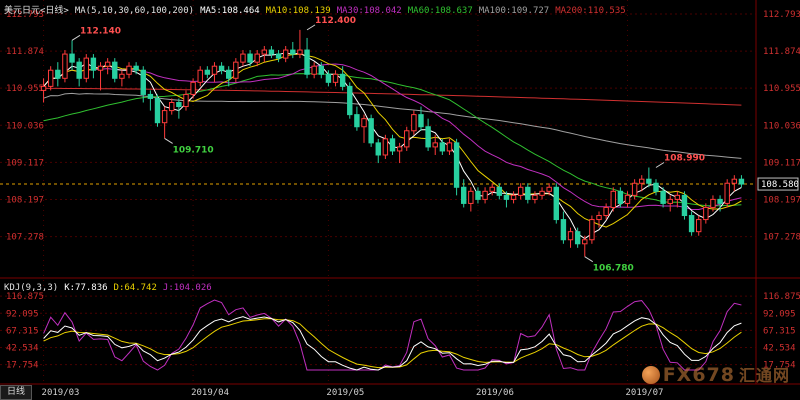  Describe the element at coordinates (781, 126) in the screenshot. I see `price-axis-label-right: 110.036` at that location.